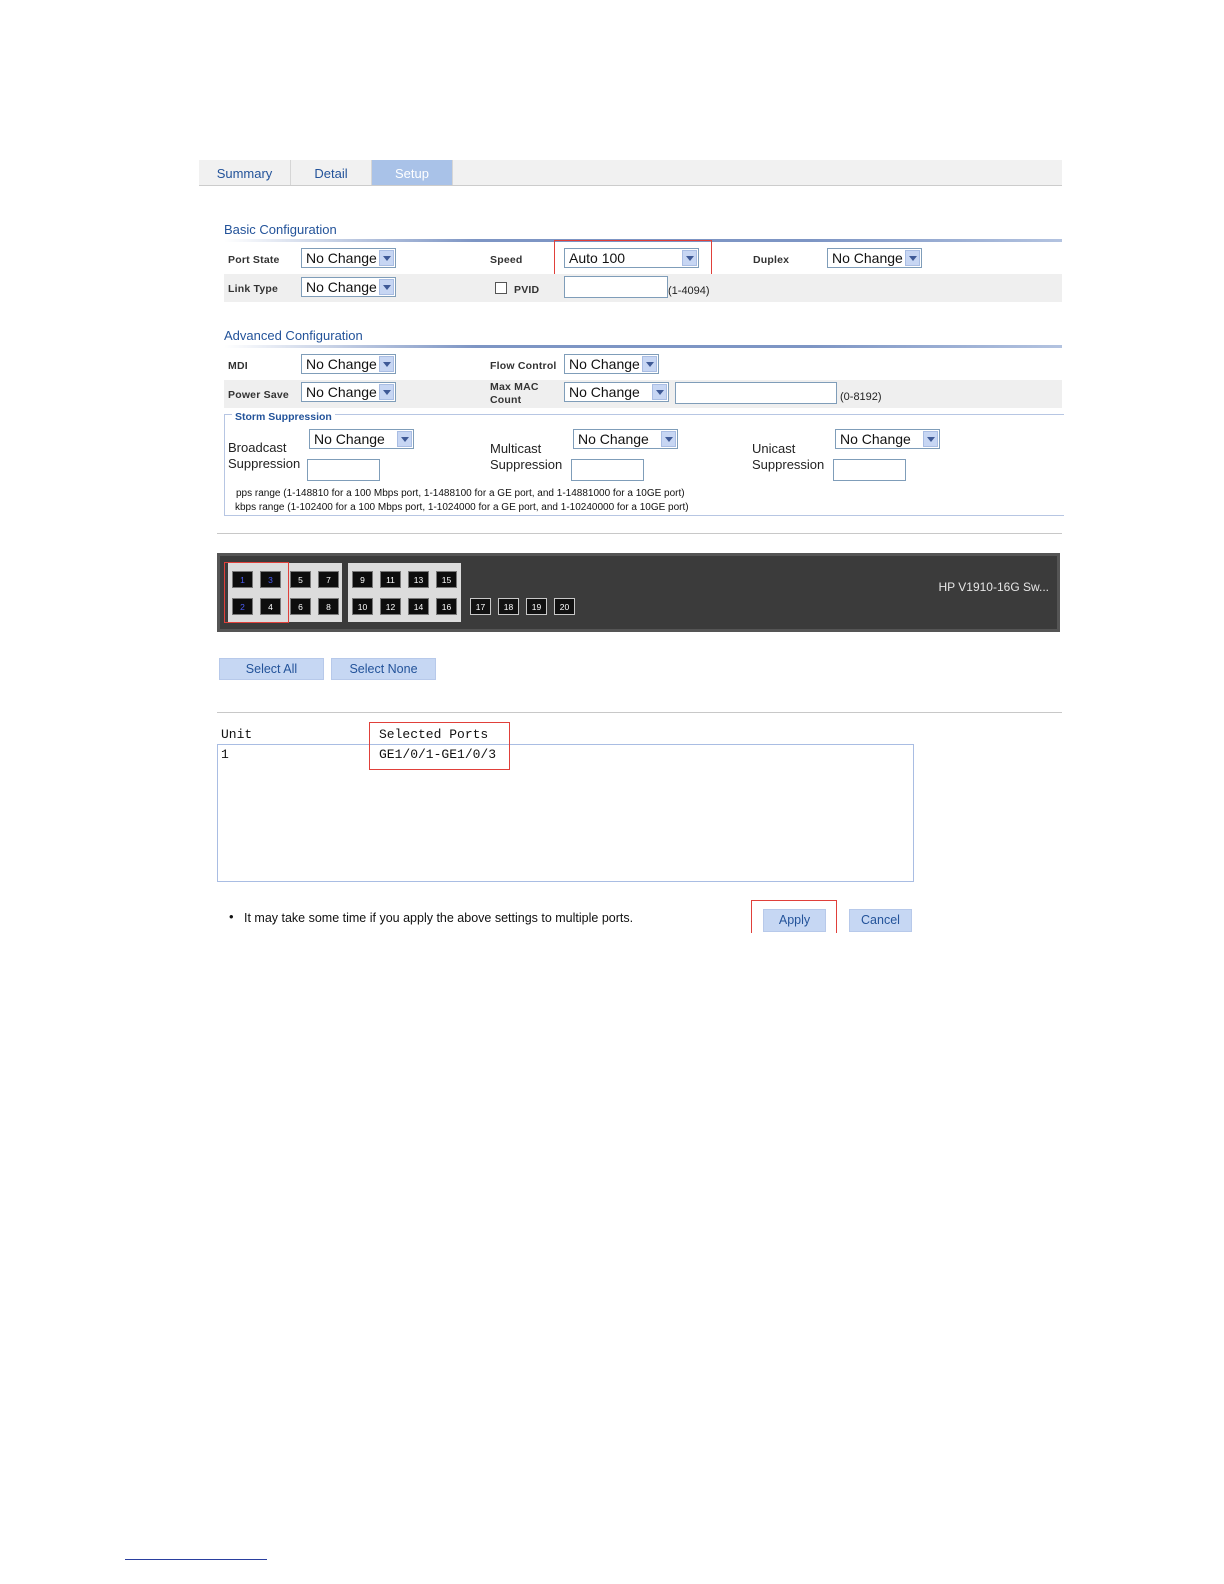  Describe the element at coordinates (418, 579) in the screenshot. I see `port-13: 13` at that location.